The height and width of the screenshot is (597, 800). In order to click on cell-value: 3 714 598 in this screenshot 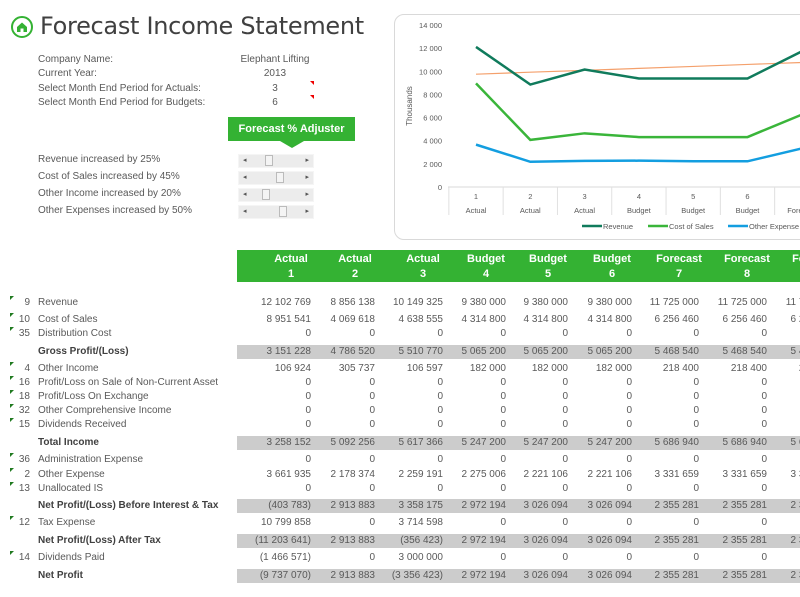, I will do `click(408, 523)`.